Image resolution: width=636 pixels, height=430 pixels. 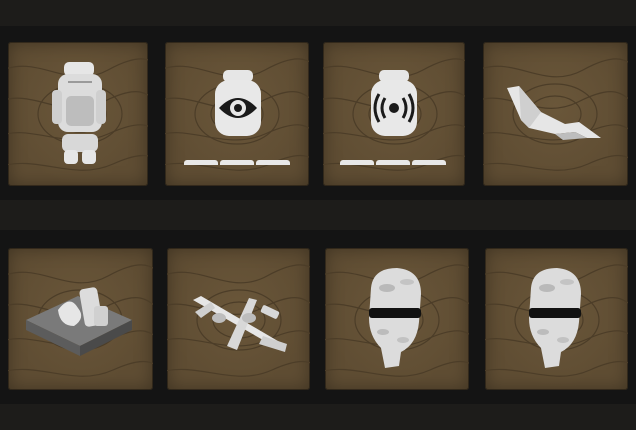 I want to click on bottom-band, so click(x=318, y=417).